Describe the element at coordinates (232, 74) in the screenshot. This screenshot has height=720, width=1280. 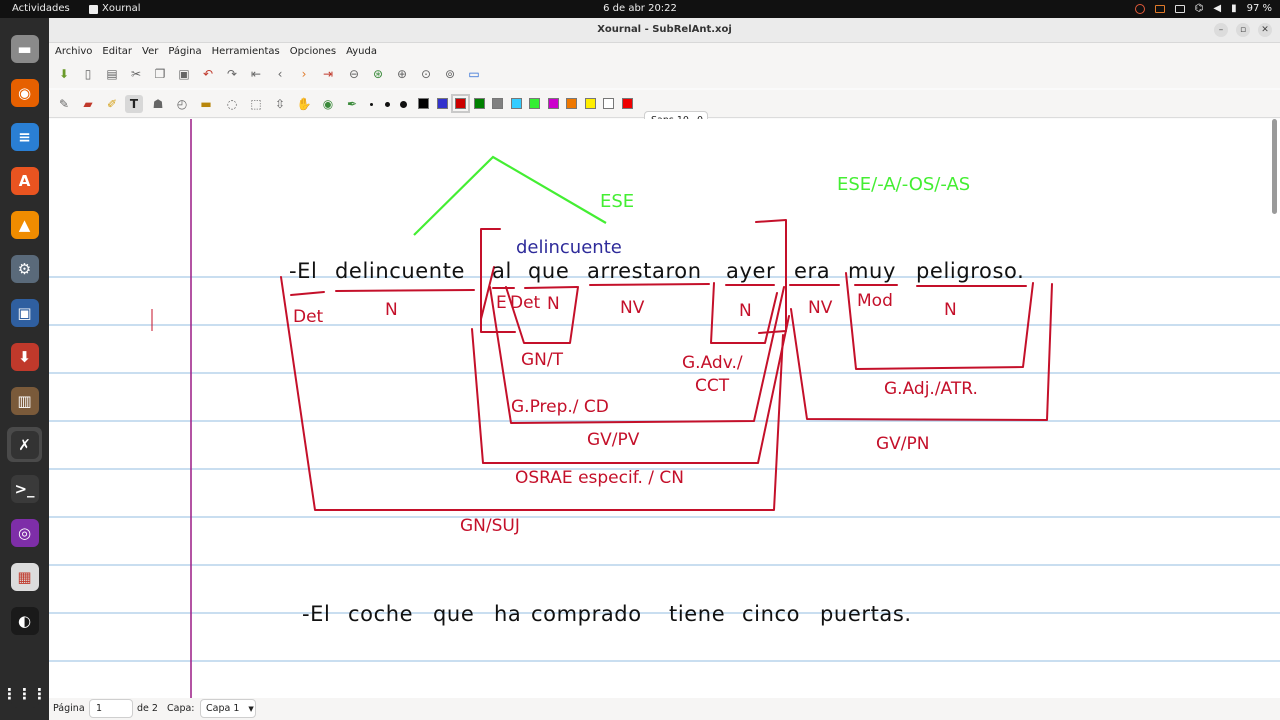
I see `redo-icon: ↷` at that location.